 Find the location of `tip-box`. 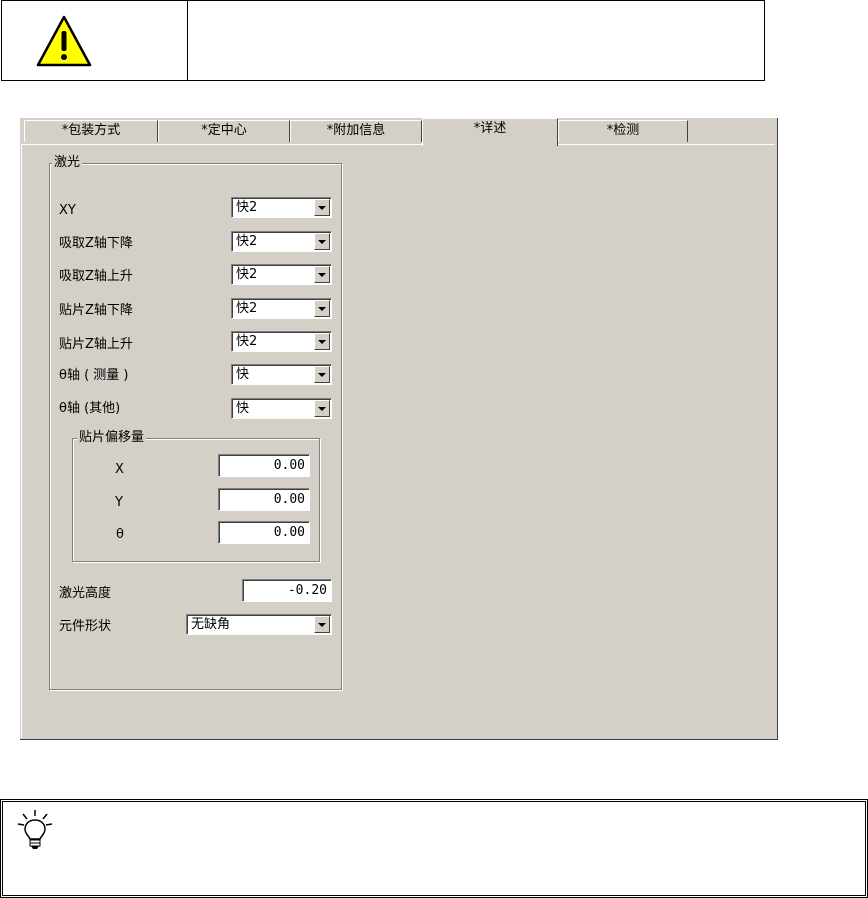

tip-box is located at coordinates (434, 848).